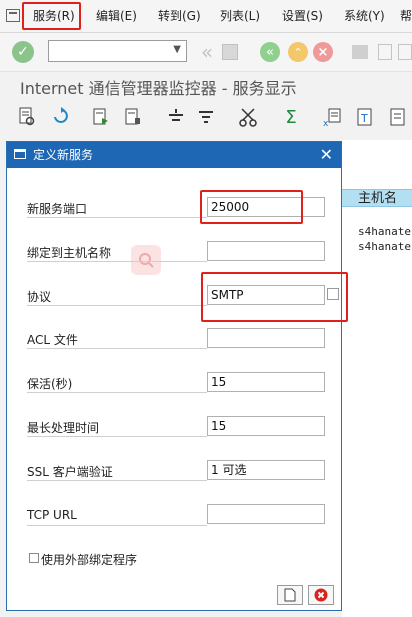  What do you see at coordinates (266, 470) in the screenshot?
I see `ssl-client-verification-input: 1 可选` at bounding box center [266, 470].